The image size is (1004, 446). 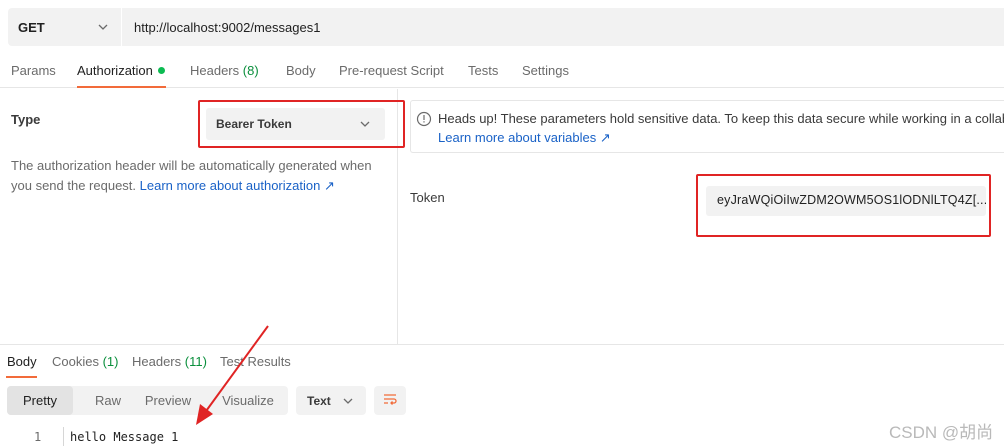 What do you see at coordinates (40, 400) in the screenshot?
I see `mode-pretty: Pretty` at bounding box center [40, 400].